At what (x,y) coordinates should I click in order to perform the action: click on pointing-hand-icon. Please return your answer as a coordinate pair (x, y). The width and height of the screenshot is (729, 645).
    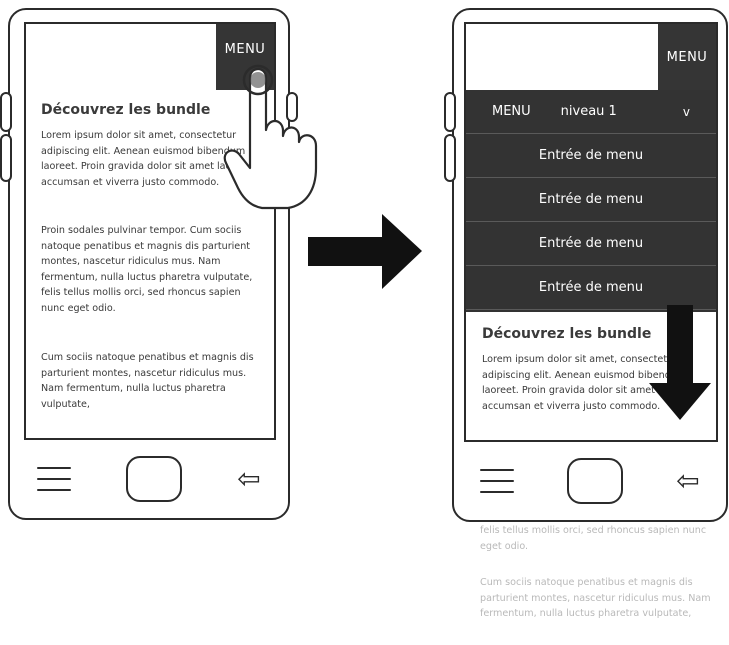
    Looking at the image, I should click on (270, 138).